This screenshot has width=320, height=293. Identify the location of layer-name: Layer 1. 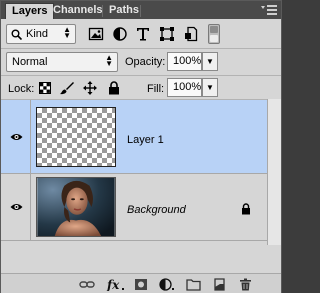
(145, 140).